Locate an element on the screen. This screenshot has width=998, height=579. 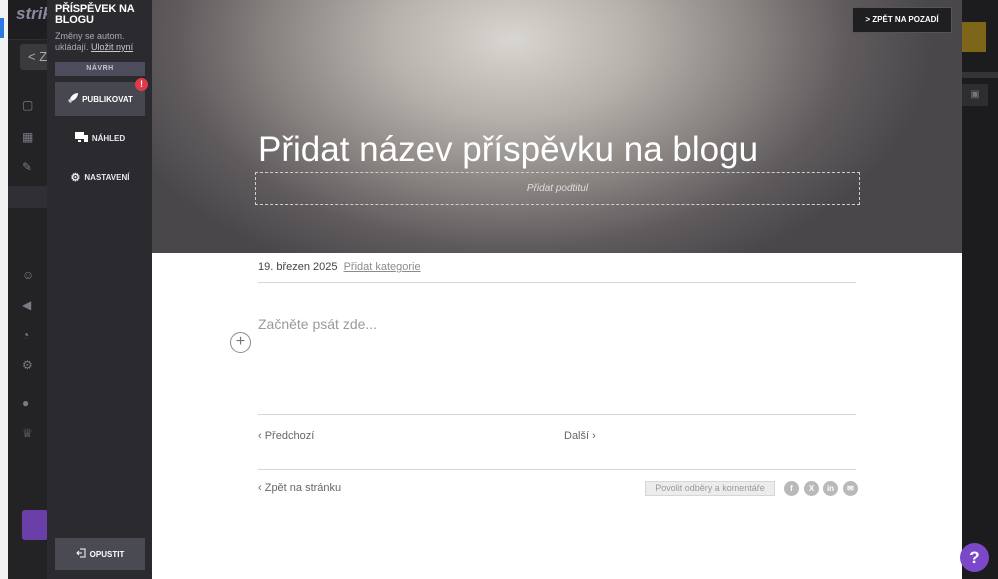
background-yellow-button is located at coordinates (974, 37).